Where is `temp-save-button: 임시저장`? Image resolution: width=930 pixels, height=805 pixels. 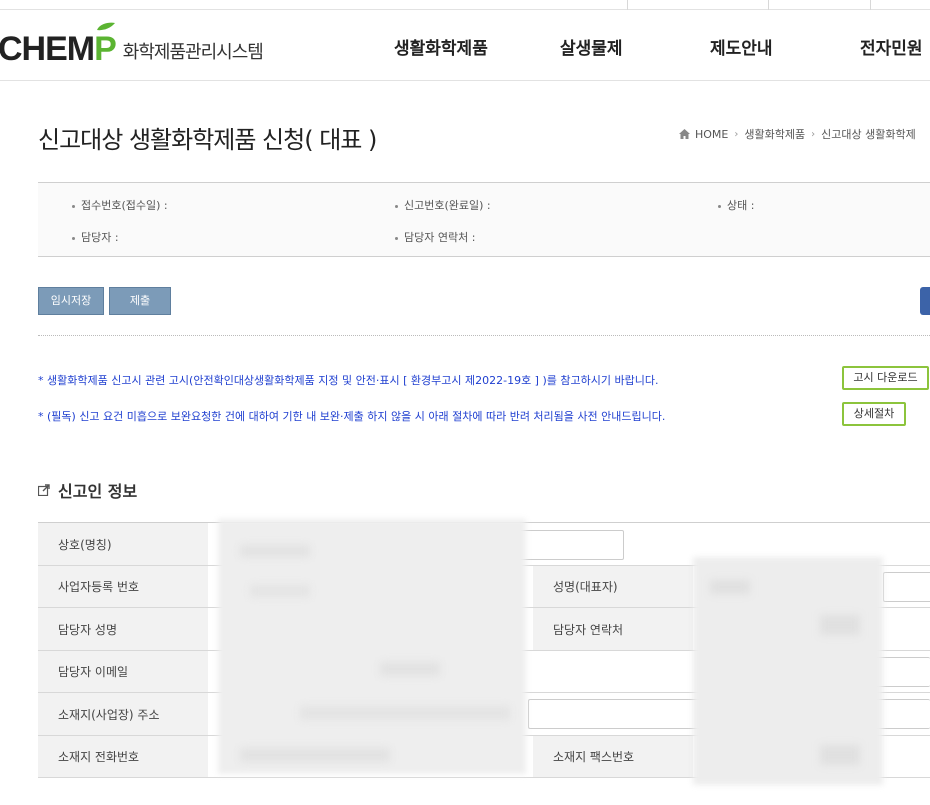 temp-save-button: 임시저장 is located at coordinates (71, 301).